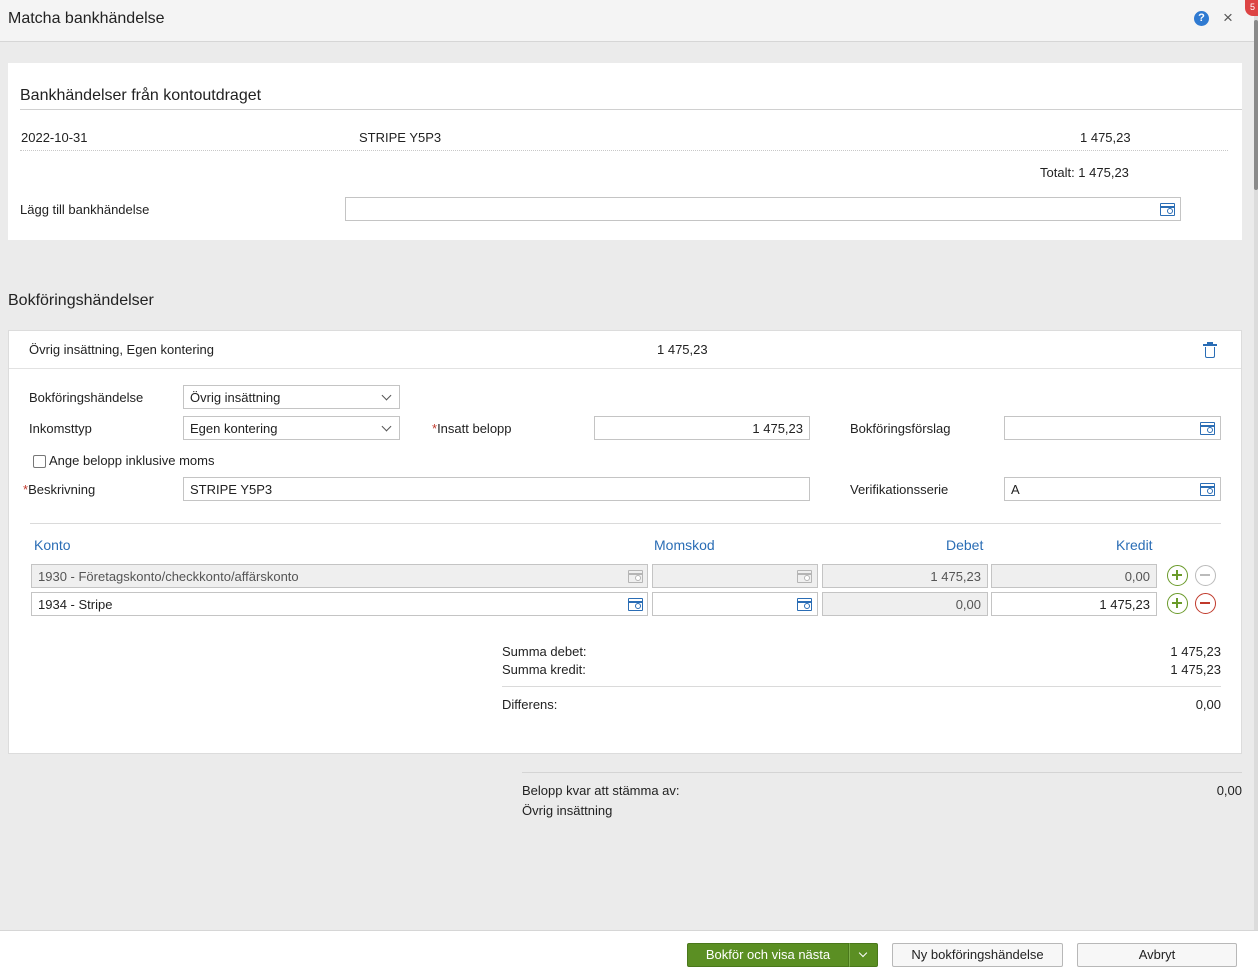 The height and width of the screenshot is (974, 1258). I want to click on moms-checkbox, so click(39, 461).